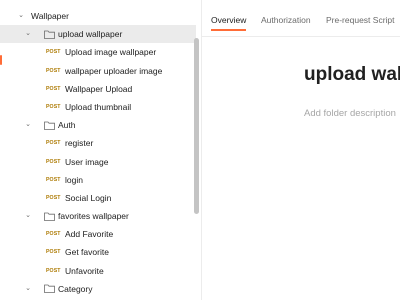 This screenshot has height=300, width=400. Describe the element at coordinates (286, 20) in the screenshot. I see `tab-authorization: Authorization` at that location.